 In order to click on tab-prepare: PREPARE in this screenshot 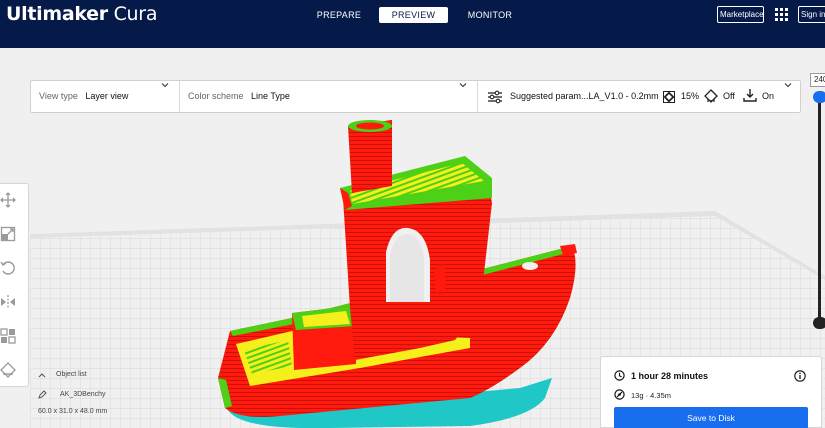, I will do `click(339, 15)`.